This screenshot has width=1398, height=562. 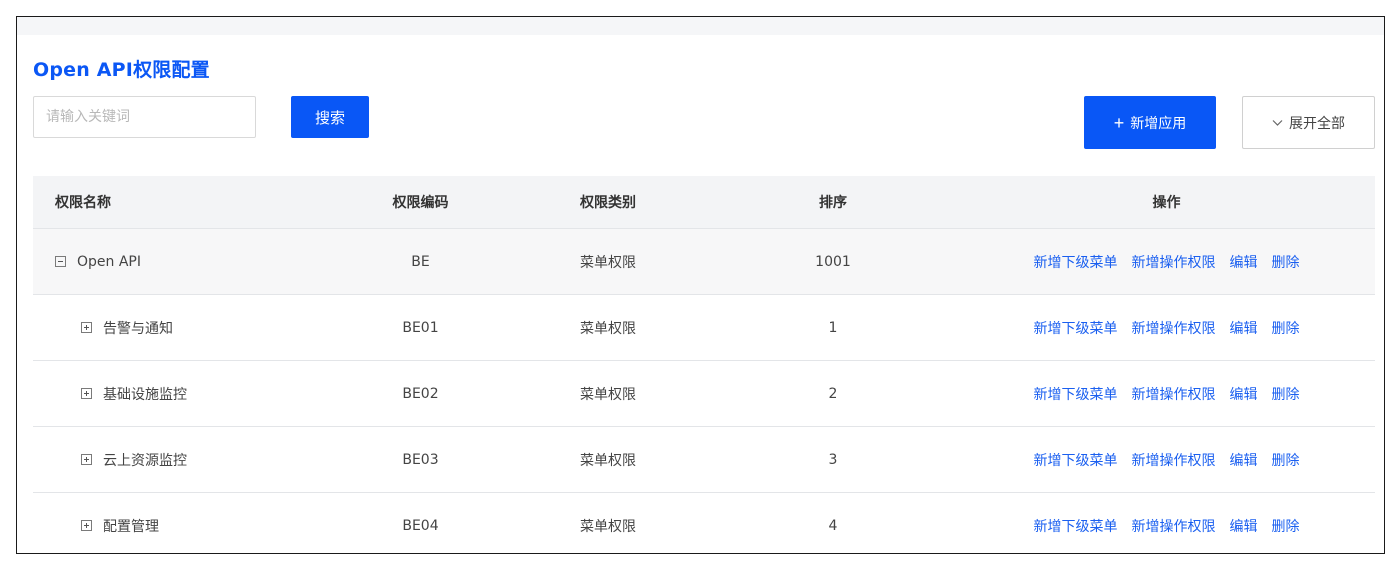 What do you see at coordinates (420, 261) in the screenshot?
I see `permission-code: BE` at bounding box center [420, 261].